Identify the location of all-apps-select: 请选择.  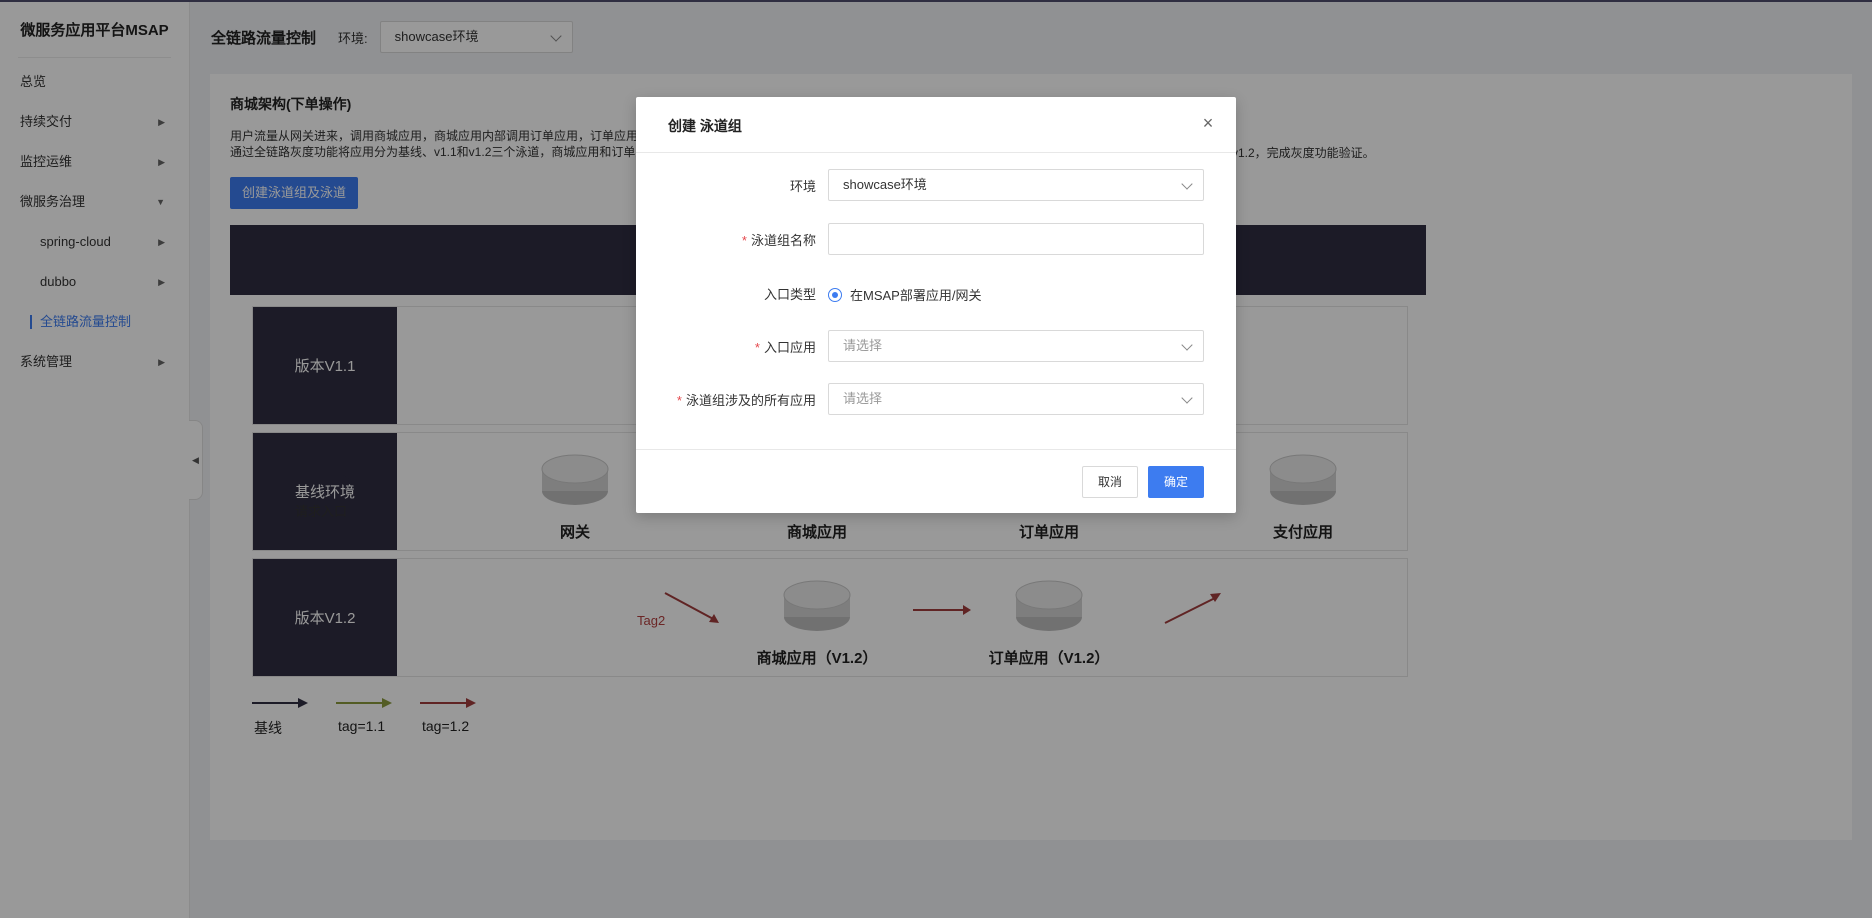
(1016, 399).